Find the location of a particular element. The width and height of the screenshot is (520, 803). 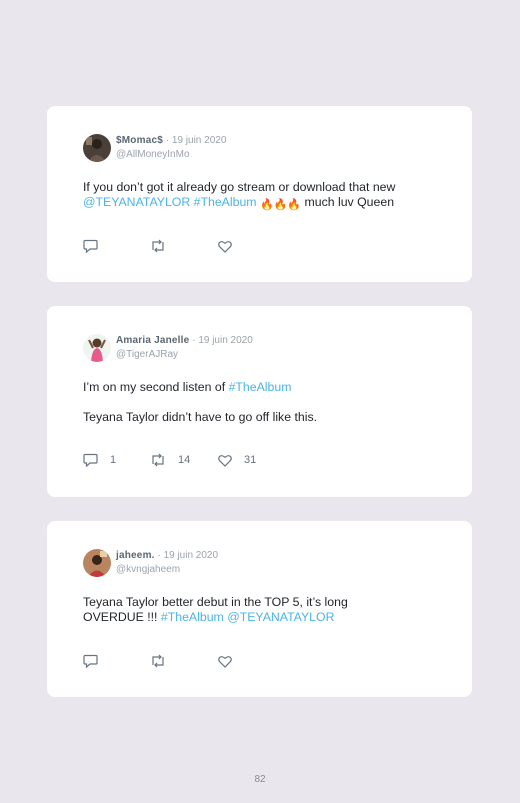

author-name: $Momac$ is located at coordinates (139, 140).